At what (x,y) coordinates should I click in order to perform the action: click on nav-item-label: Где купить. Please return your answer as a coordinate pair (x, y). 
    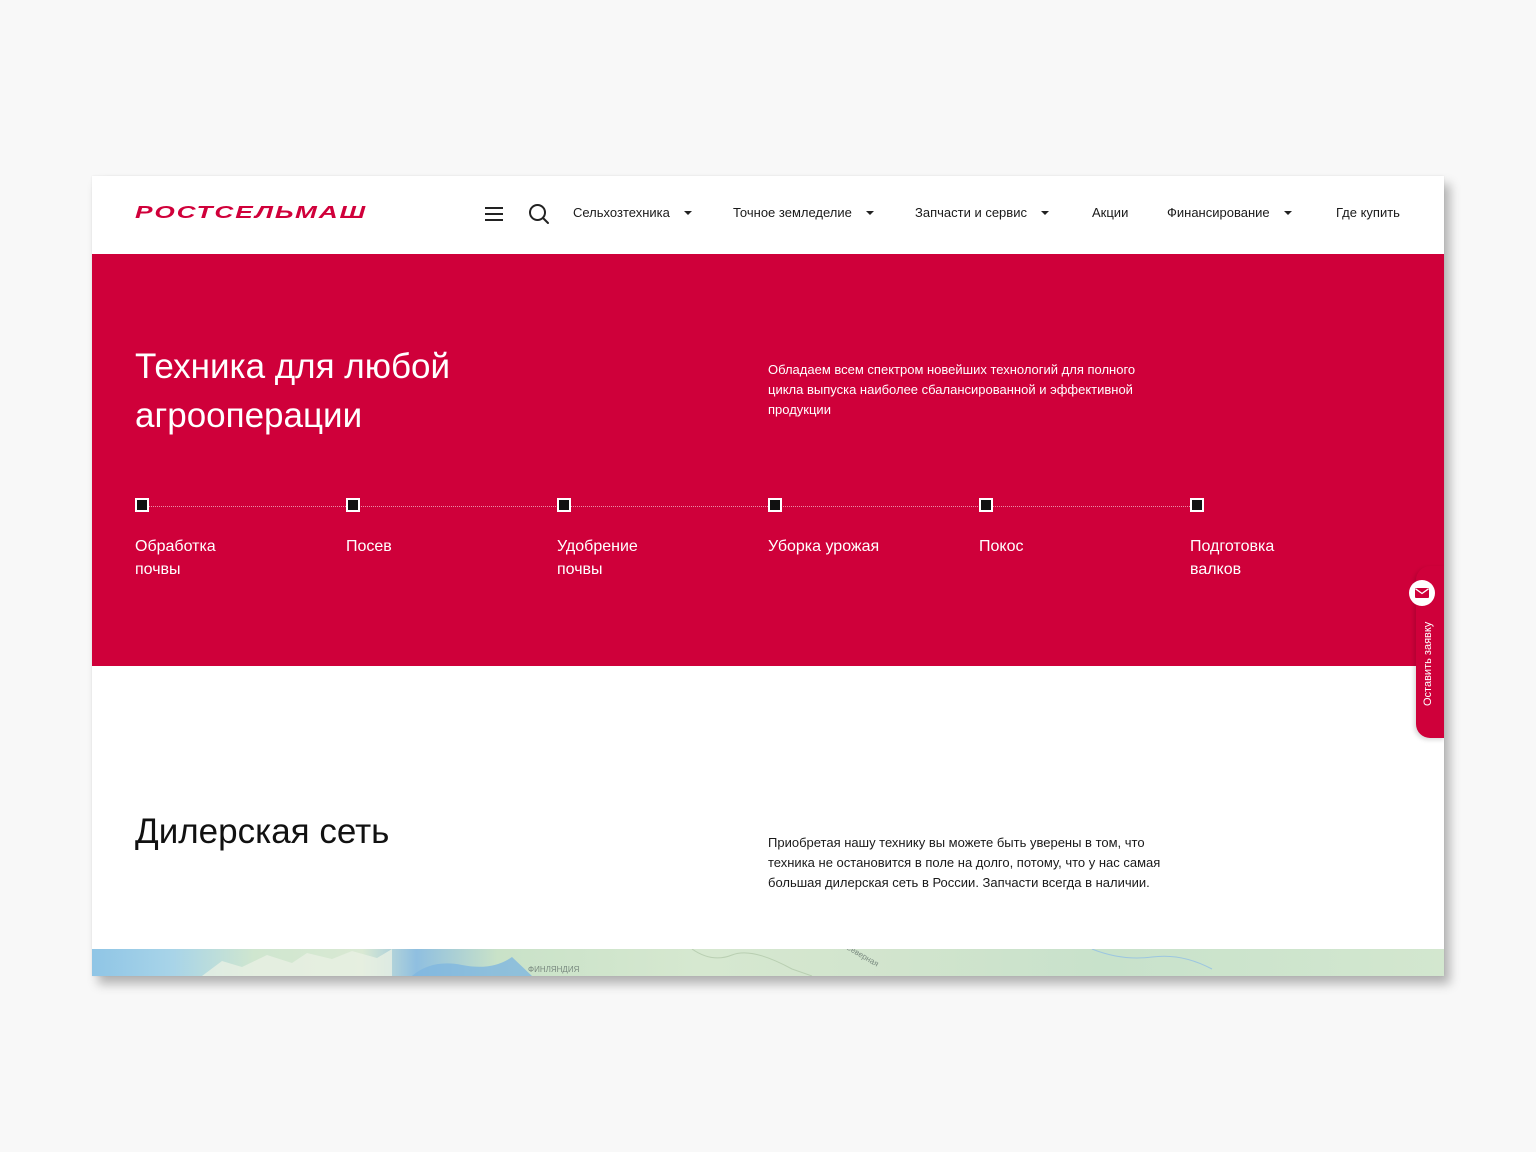
    Looking at the image, I should click on (1368, 212).